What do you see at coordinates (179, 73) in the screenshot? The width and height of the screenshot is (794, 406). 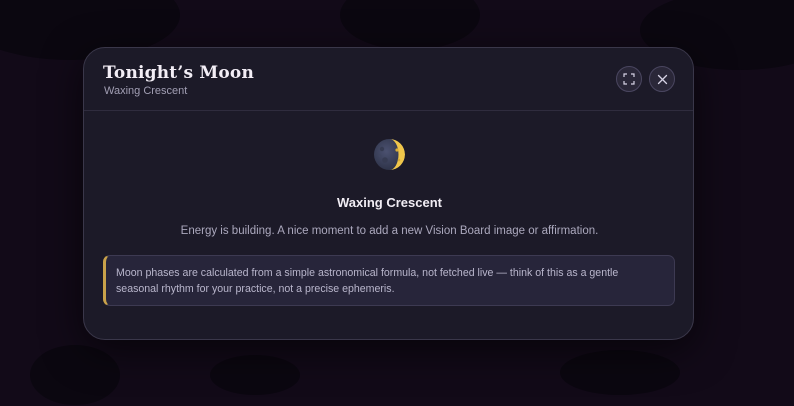 I see `modal-title: Tonight’s Moon` at bounding box center [179, 73].